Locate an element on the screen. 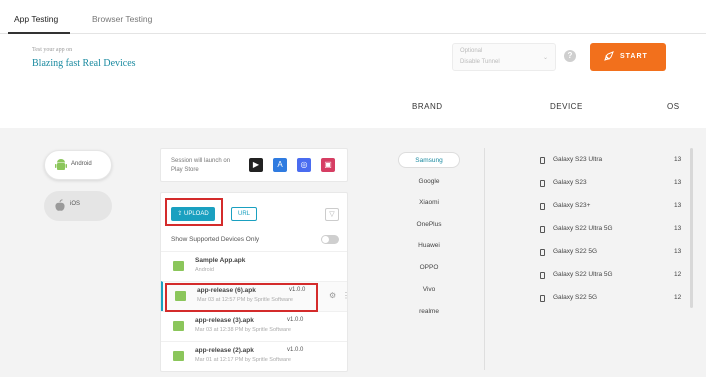  show-supported-toggle is located at coordinates (330, 239).